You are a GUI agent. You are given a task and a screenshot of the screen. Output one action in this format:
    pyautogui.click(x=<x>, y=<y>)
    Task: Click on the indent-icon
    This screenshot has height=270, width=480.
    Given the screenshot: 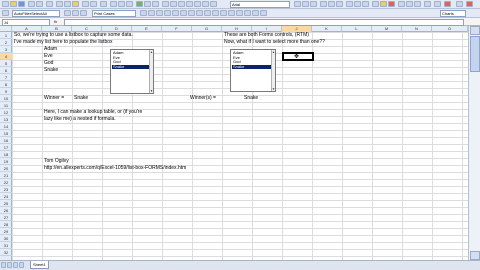 What is the action you would take?
    pyautogui.click(x=357, y=4)
    